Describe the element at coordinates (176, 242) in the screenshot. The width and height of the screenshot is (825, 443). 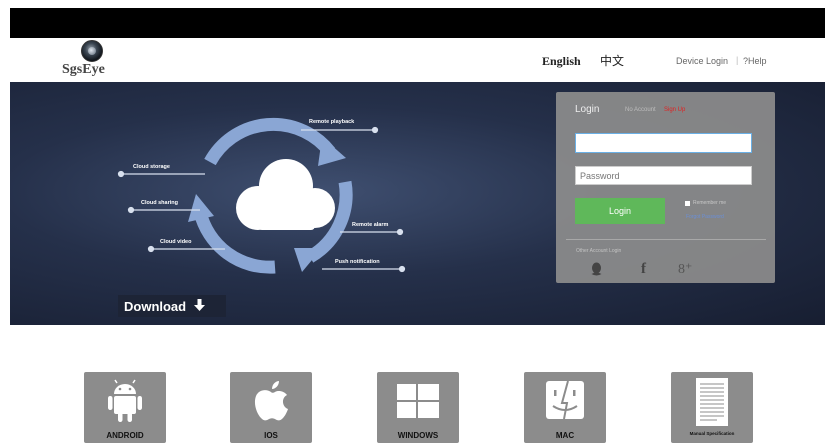
I see `feature-cloud-video: Cloud video` at that location.